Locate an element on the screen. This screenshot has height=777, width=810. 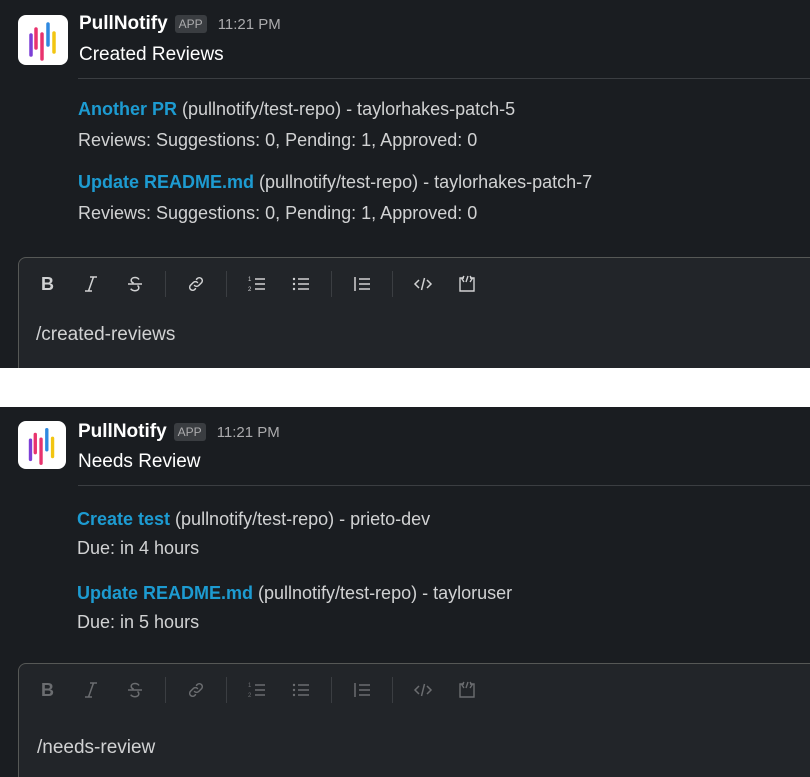
message-title: Created Reviews is located at coordinates (151, 54).